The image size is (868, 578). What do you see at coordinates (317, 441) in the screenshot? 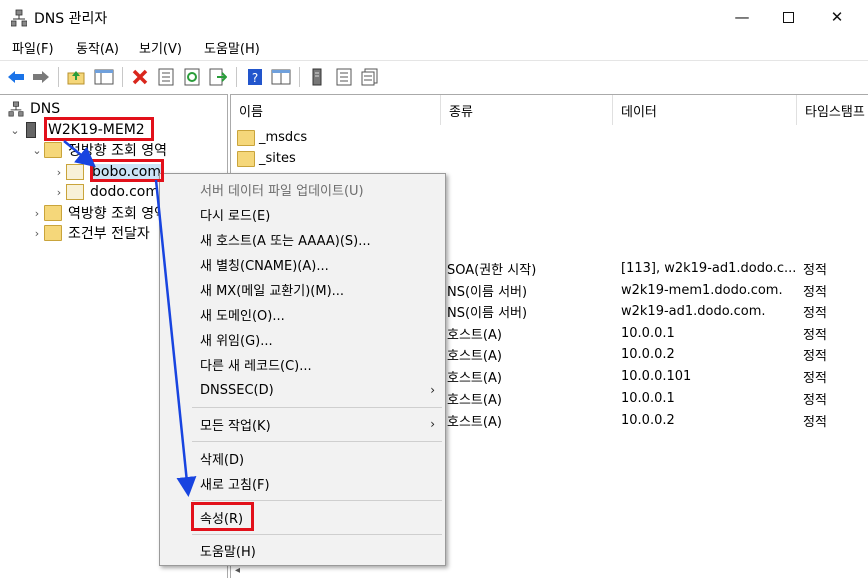
I see `menu-separator` at bounding box center [317, 441].